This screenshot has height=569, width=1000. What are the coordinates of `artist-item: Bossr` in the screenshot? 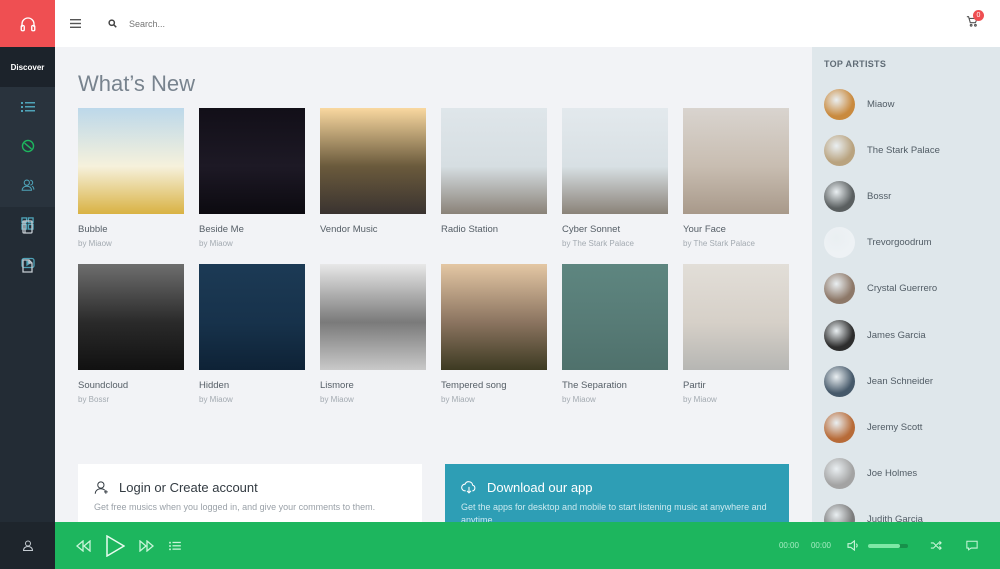 It's located at (906, 196).